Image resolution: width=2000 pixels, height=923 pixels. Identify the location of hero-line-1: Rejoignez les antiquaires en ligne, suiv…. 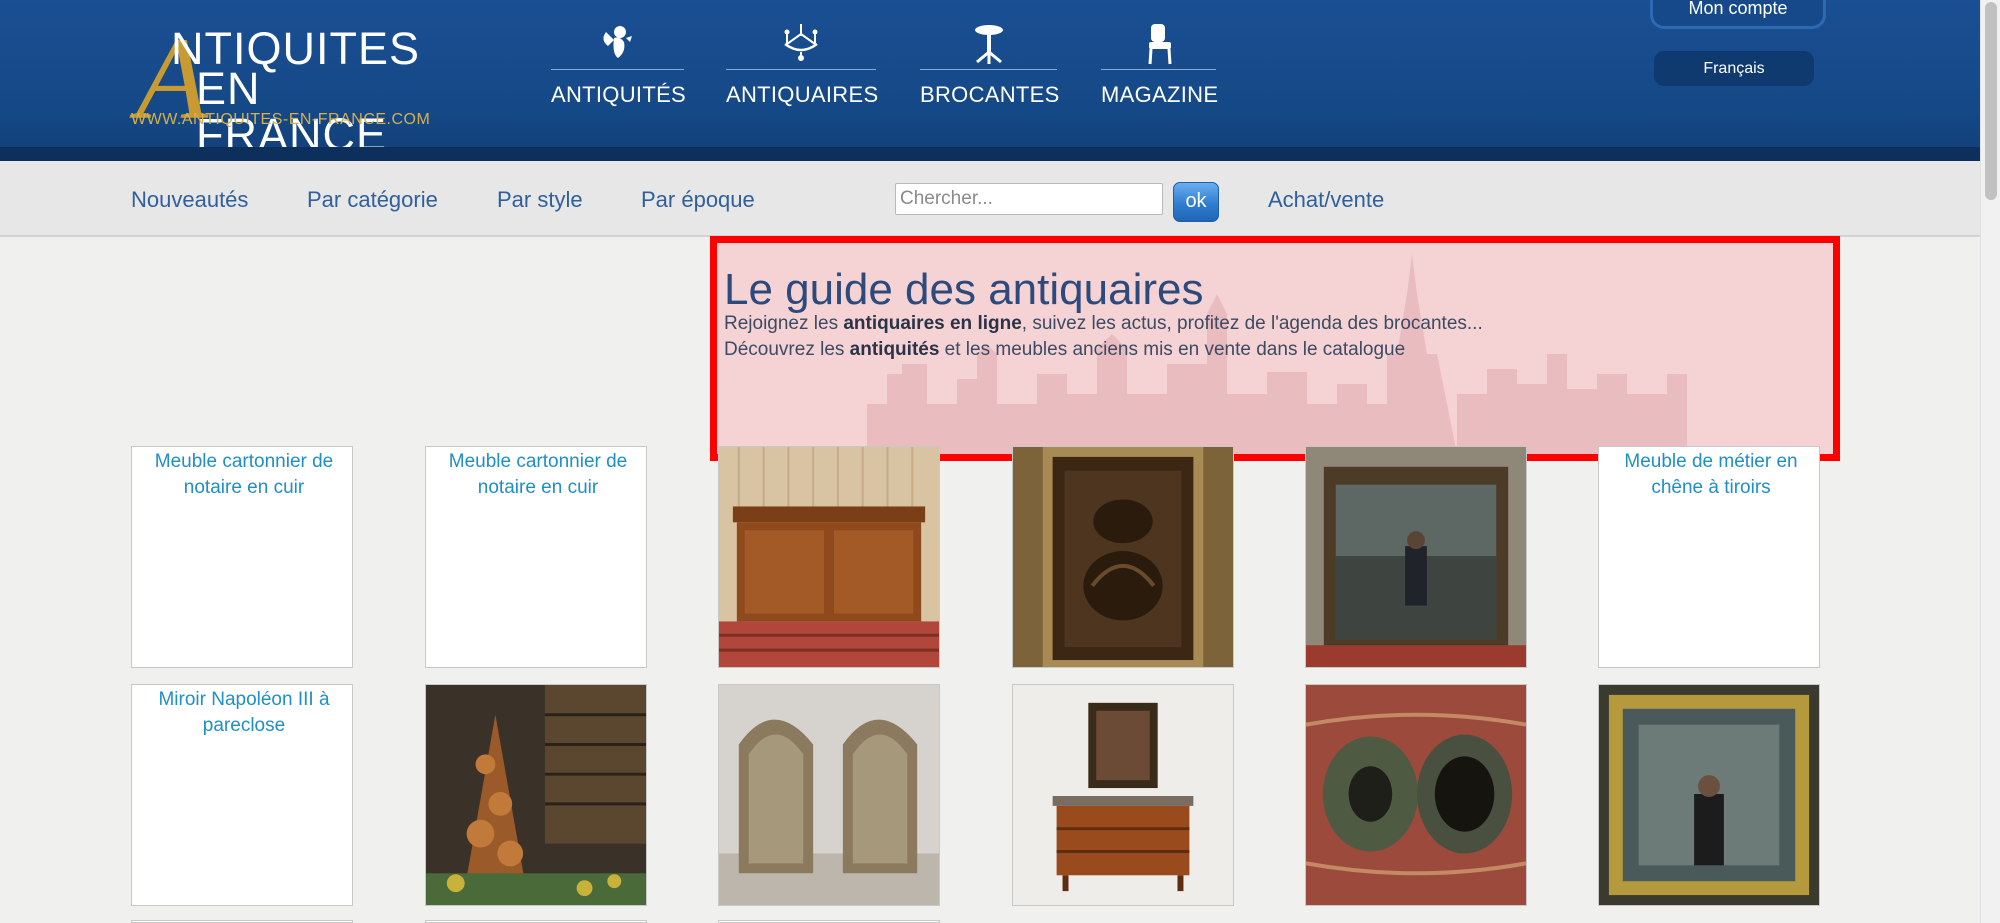
(1103, 324).